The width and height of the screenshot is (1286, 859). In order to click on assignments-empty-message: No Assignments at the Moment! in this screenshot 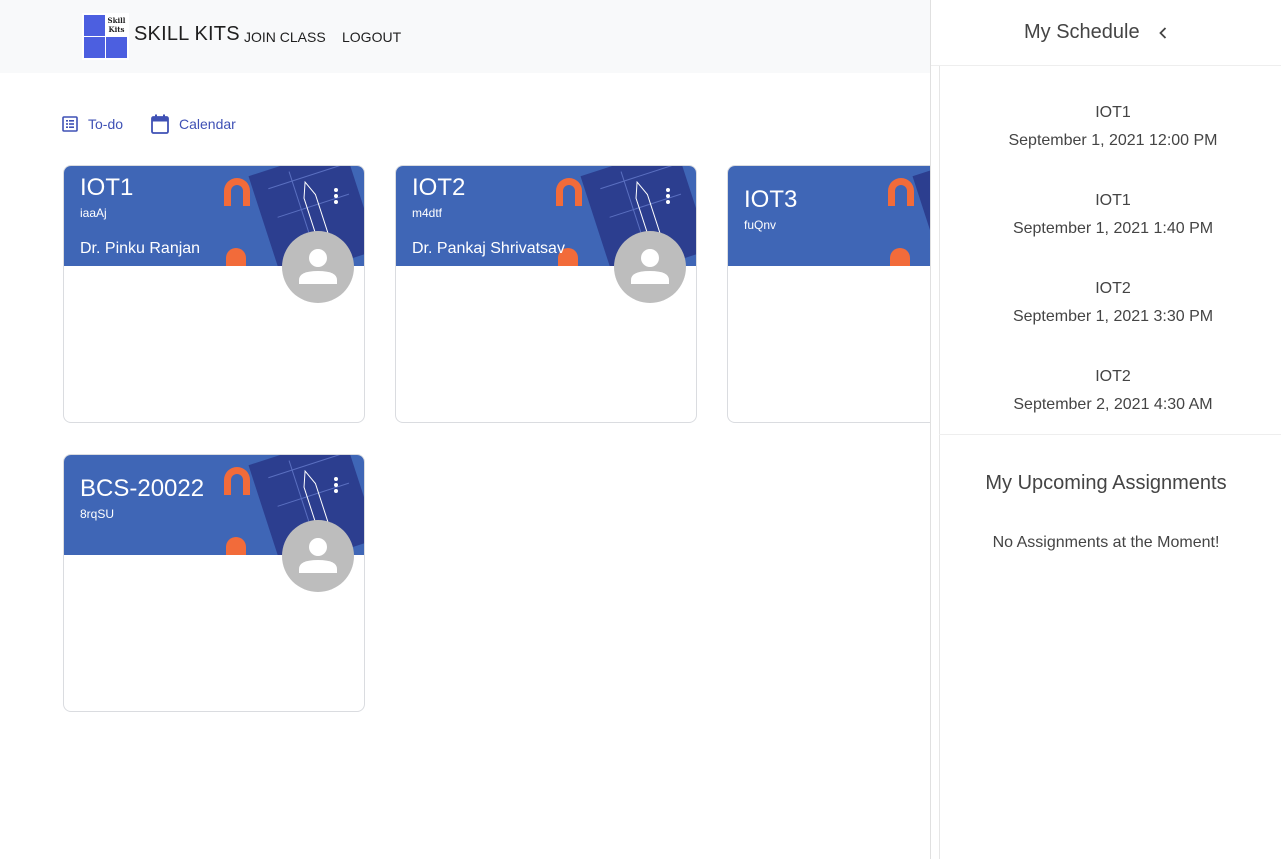, I will do `click(1106, 542)`.